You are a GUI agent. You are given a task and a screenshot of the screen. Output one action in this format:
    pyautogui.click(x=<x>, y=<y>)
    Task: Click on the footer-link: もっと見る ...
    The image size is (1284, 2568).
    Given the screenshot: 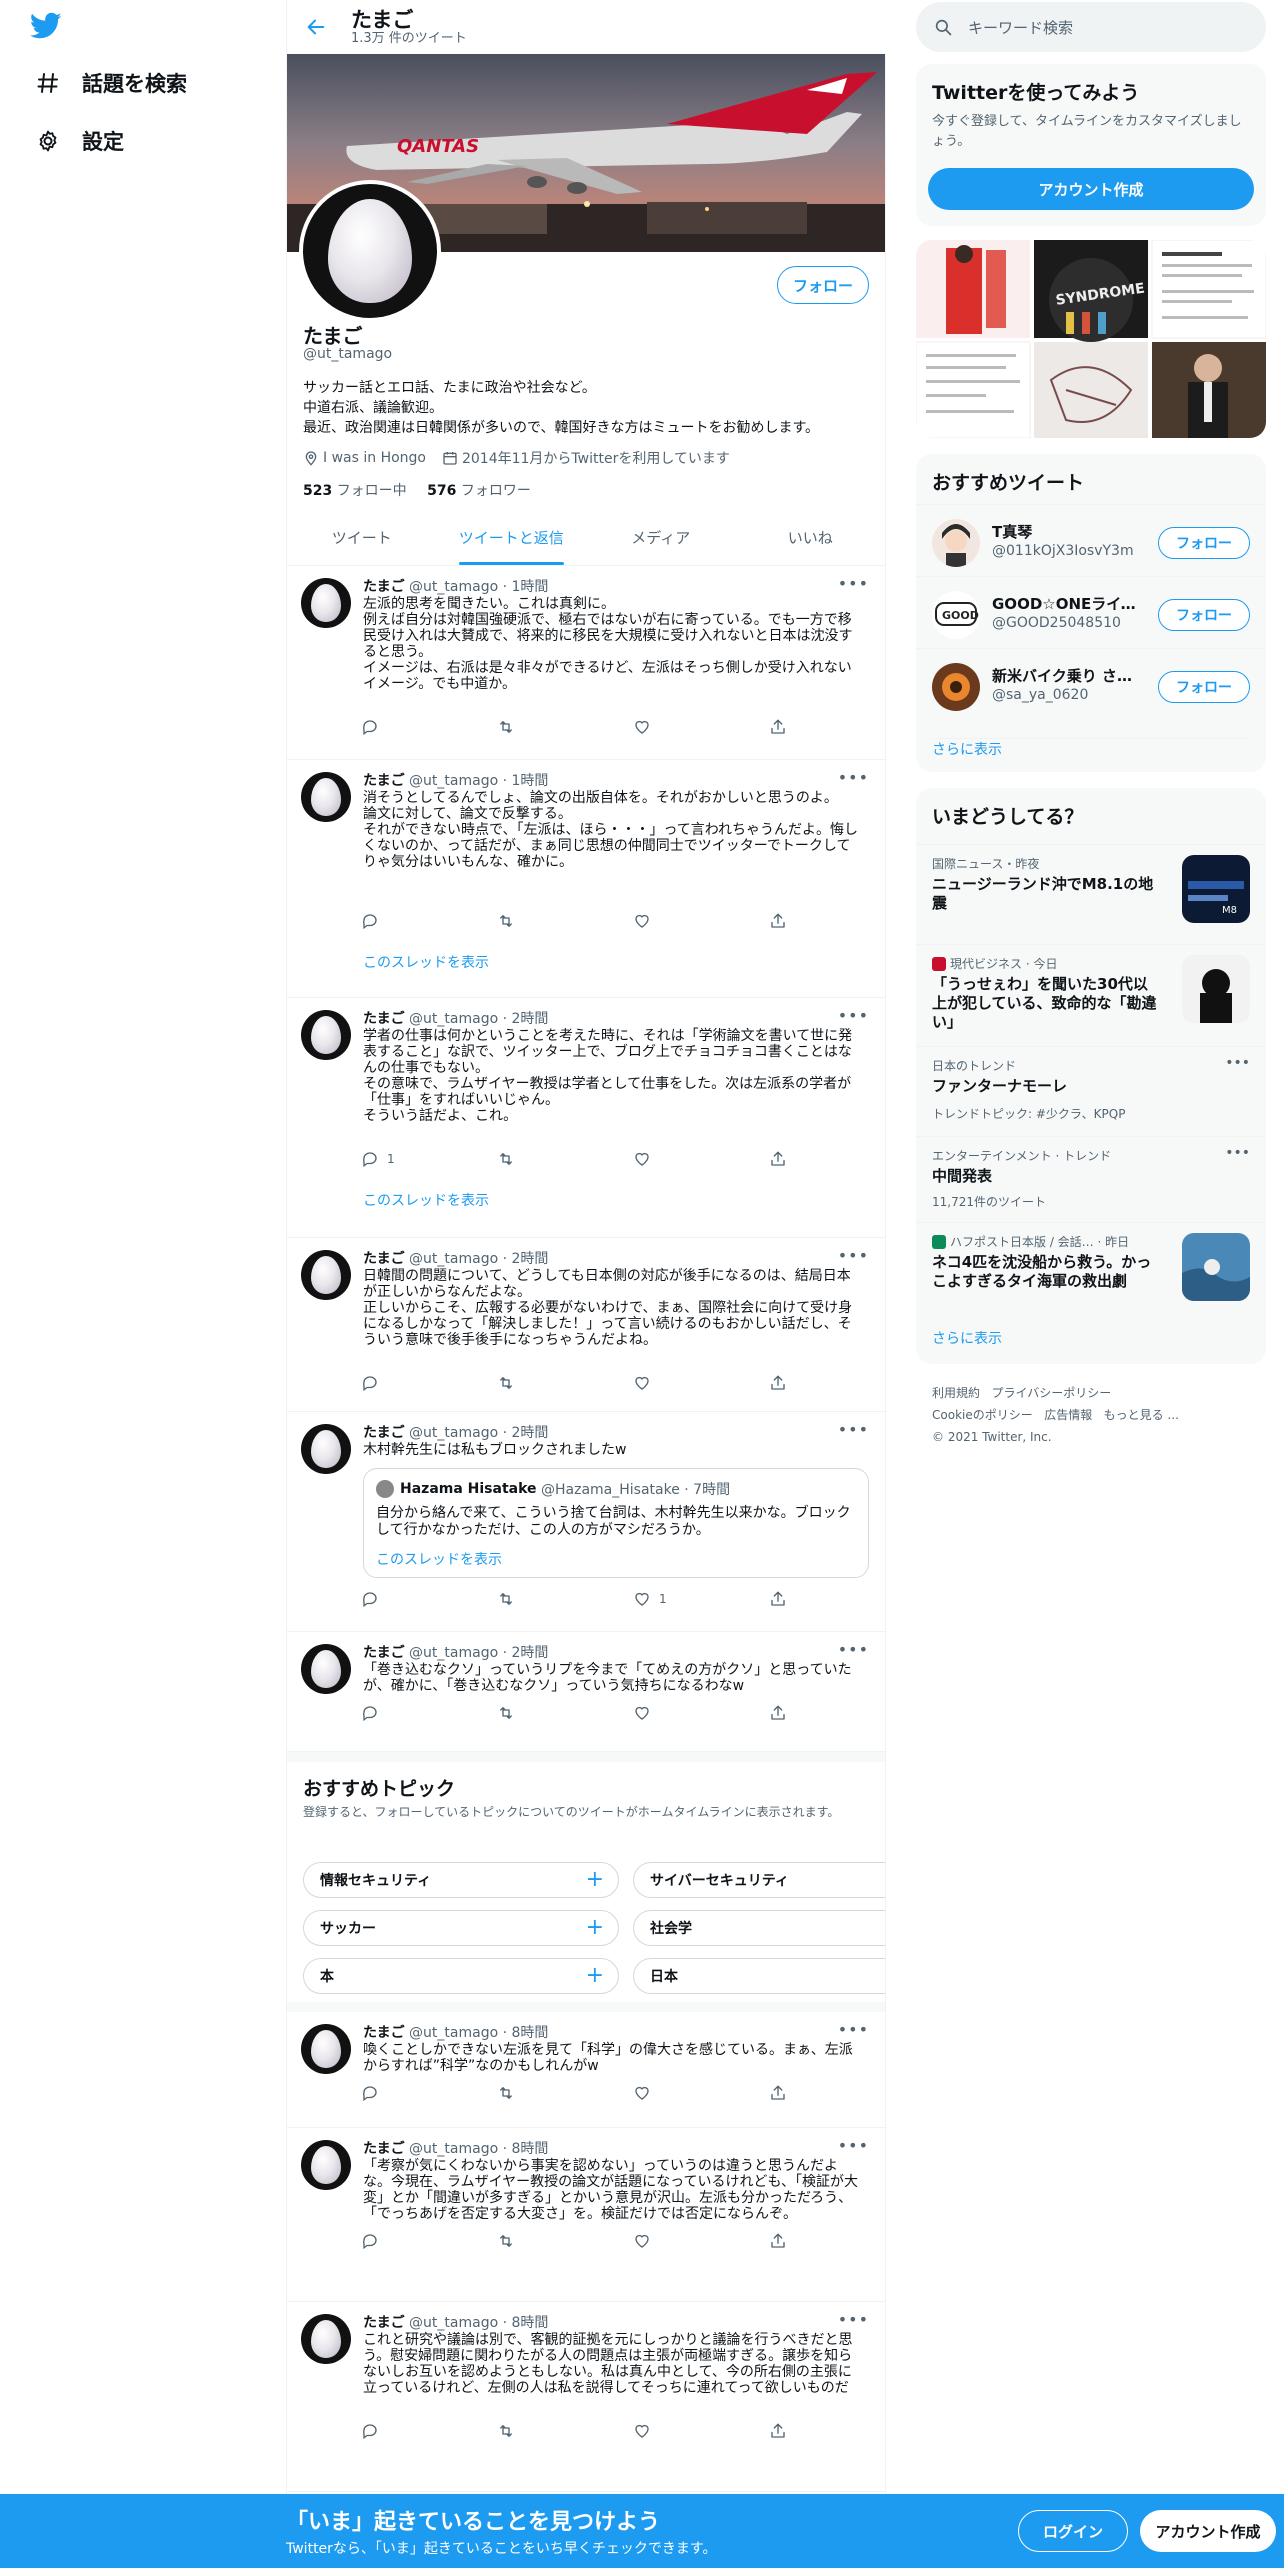 What is the action you would take?
    pyautogui.click(x=1141, y=1415)
    